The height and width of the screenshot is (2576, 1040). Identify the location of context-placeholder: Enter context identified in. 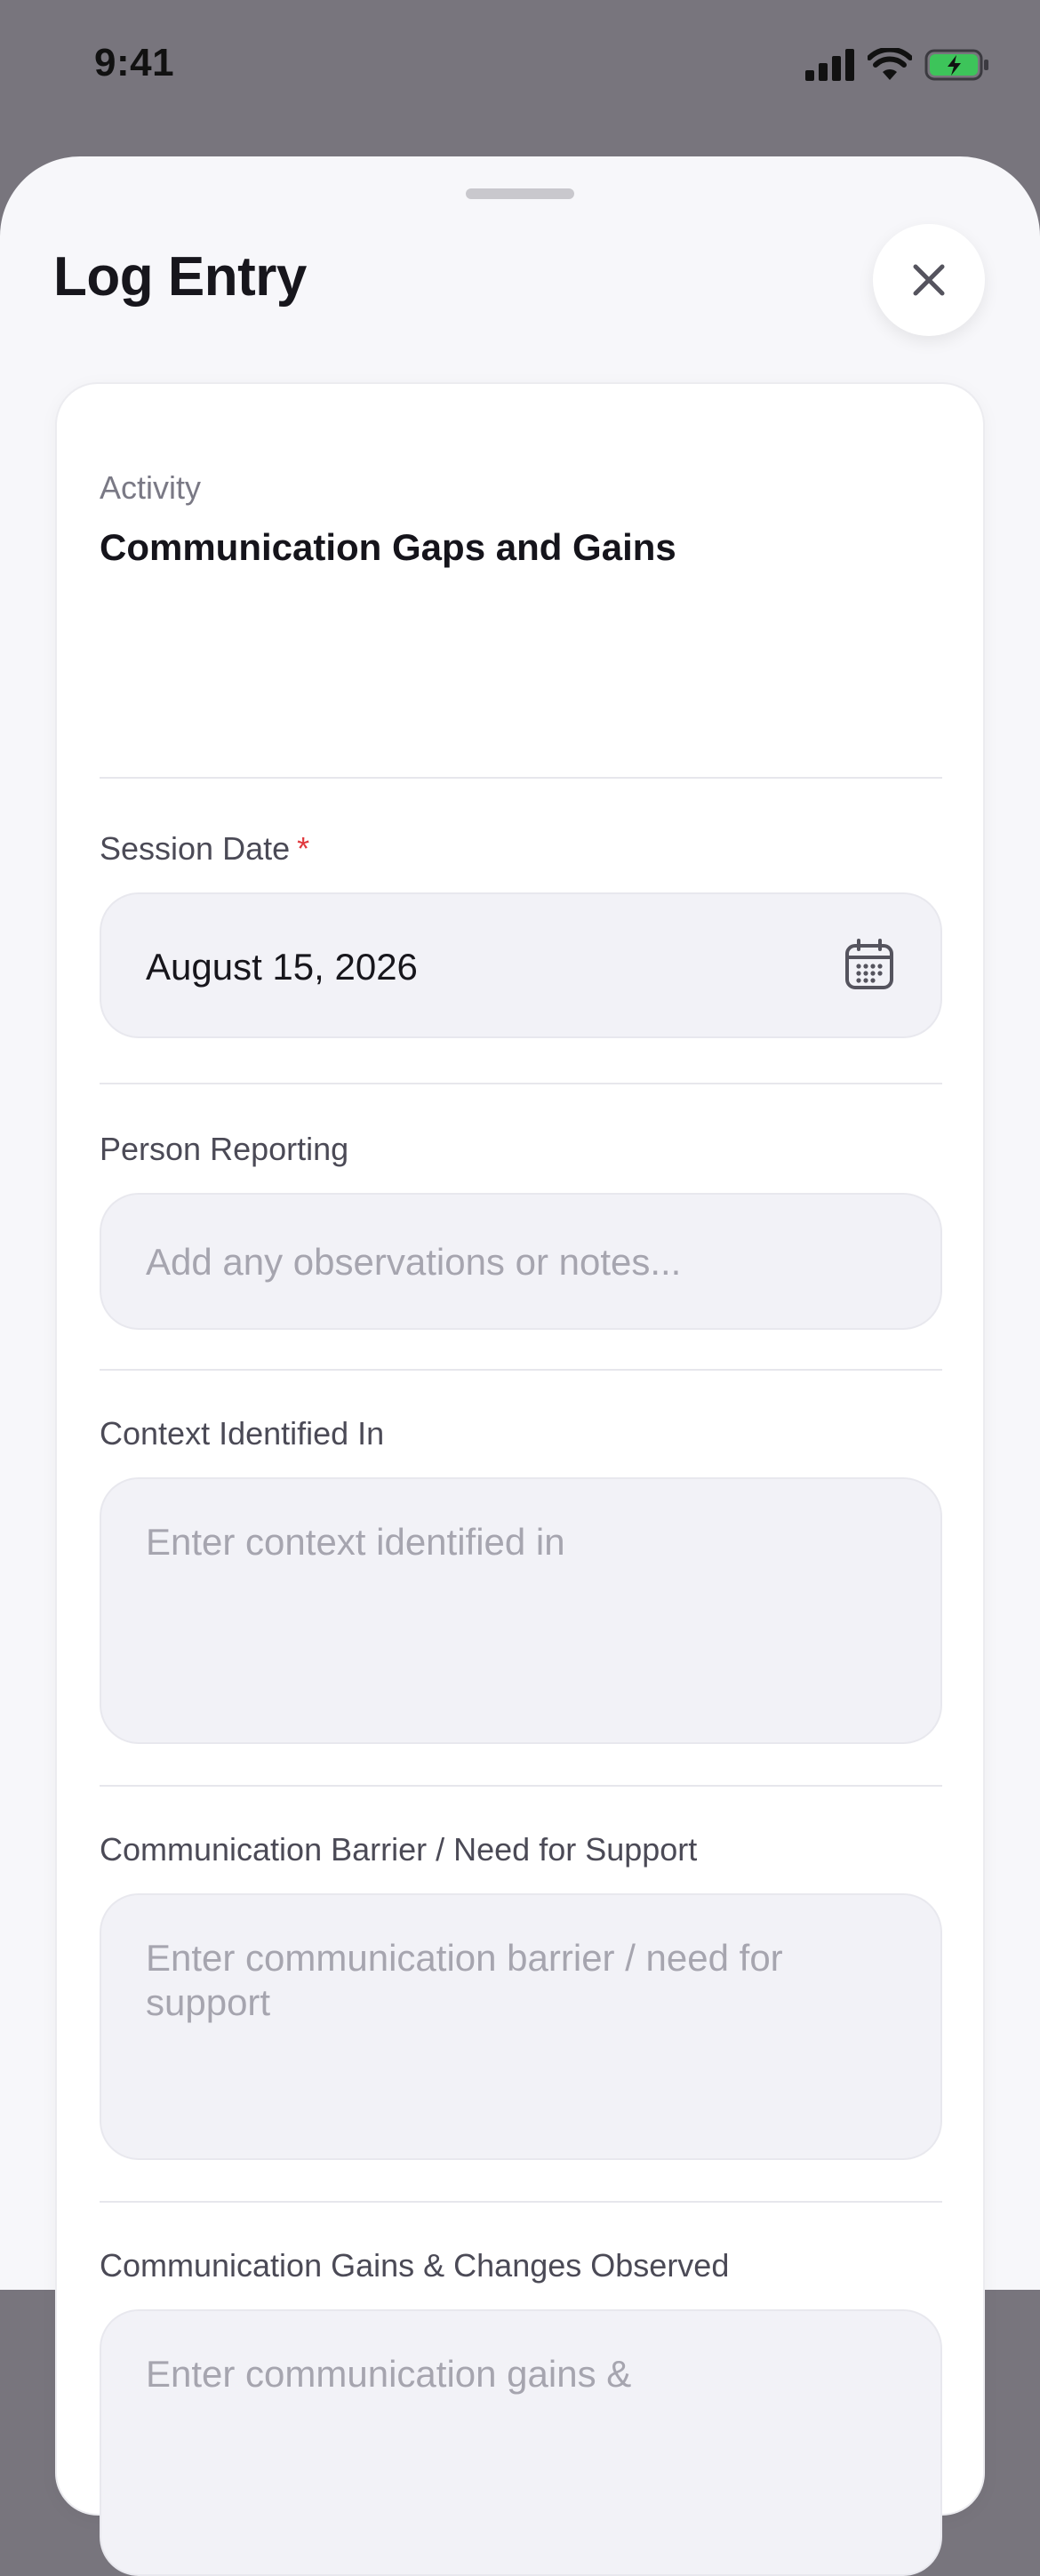
(355, 1542).